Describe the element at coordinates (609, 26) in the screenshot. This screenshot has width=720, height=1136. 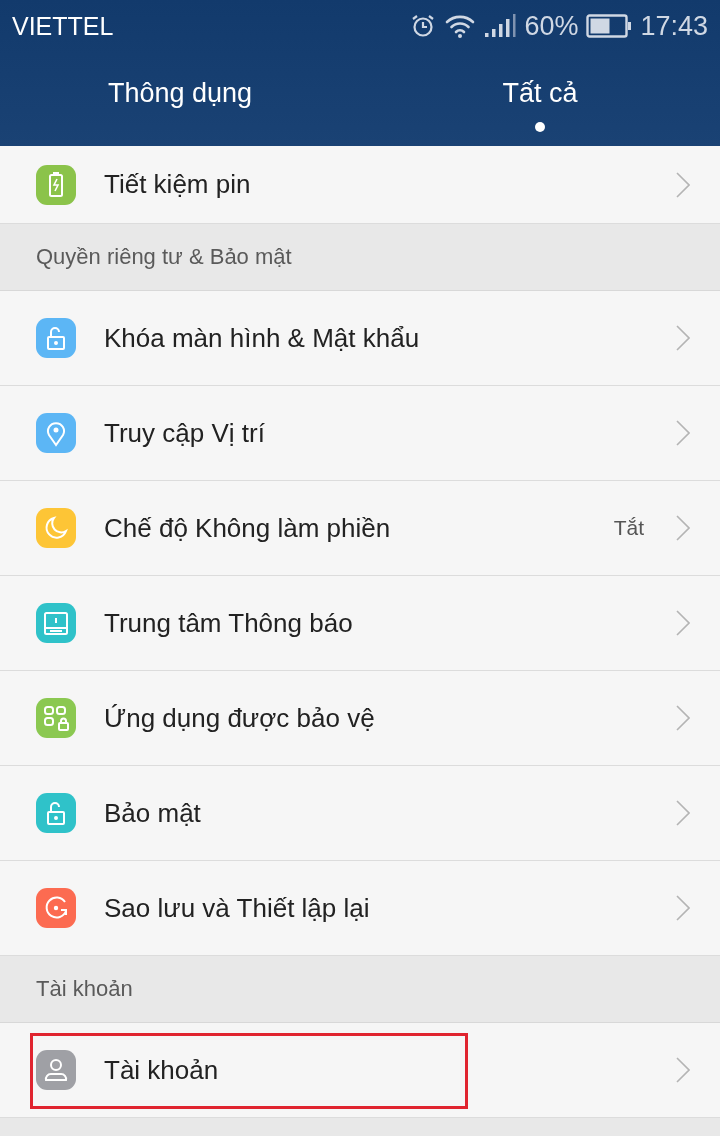
I see `battery-icon` at that location.